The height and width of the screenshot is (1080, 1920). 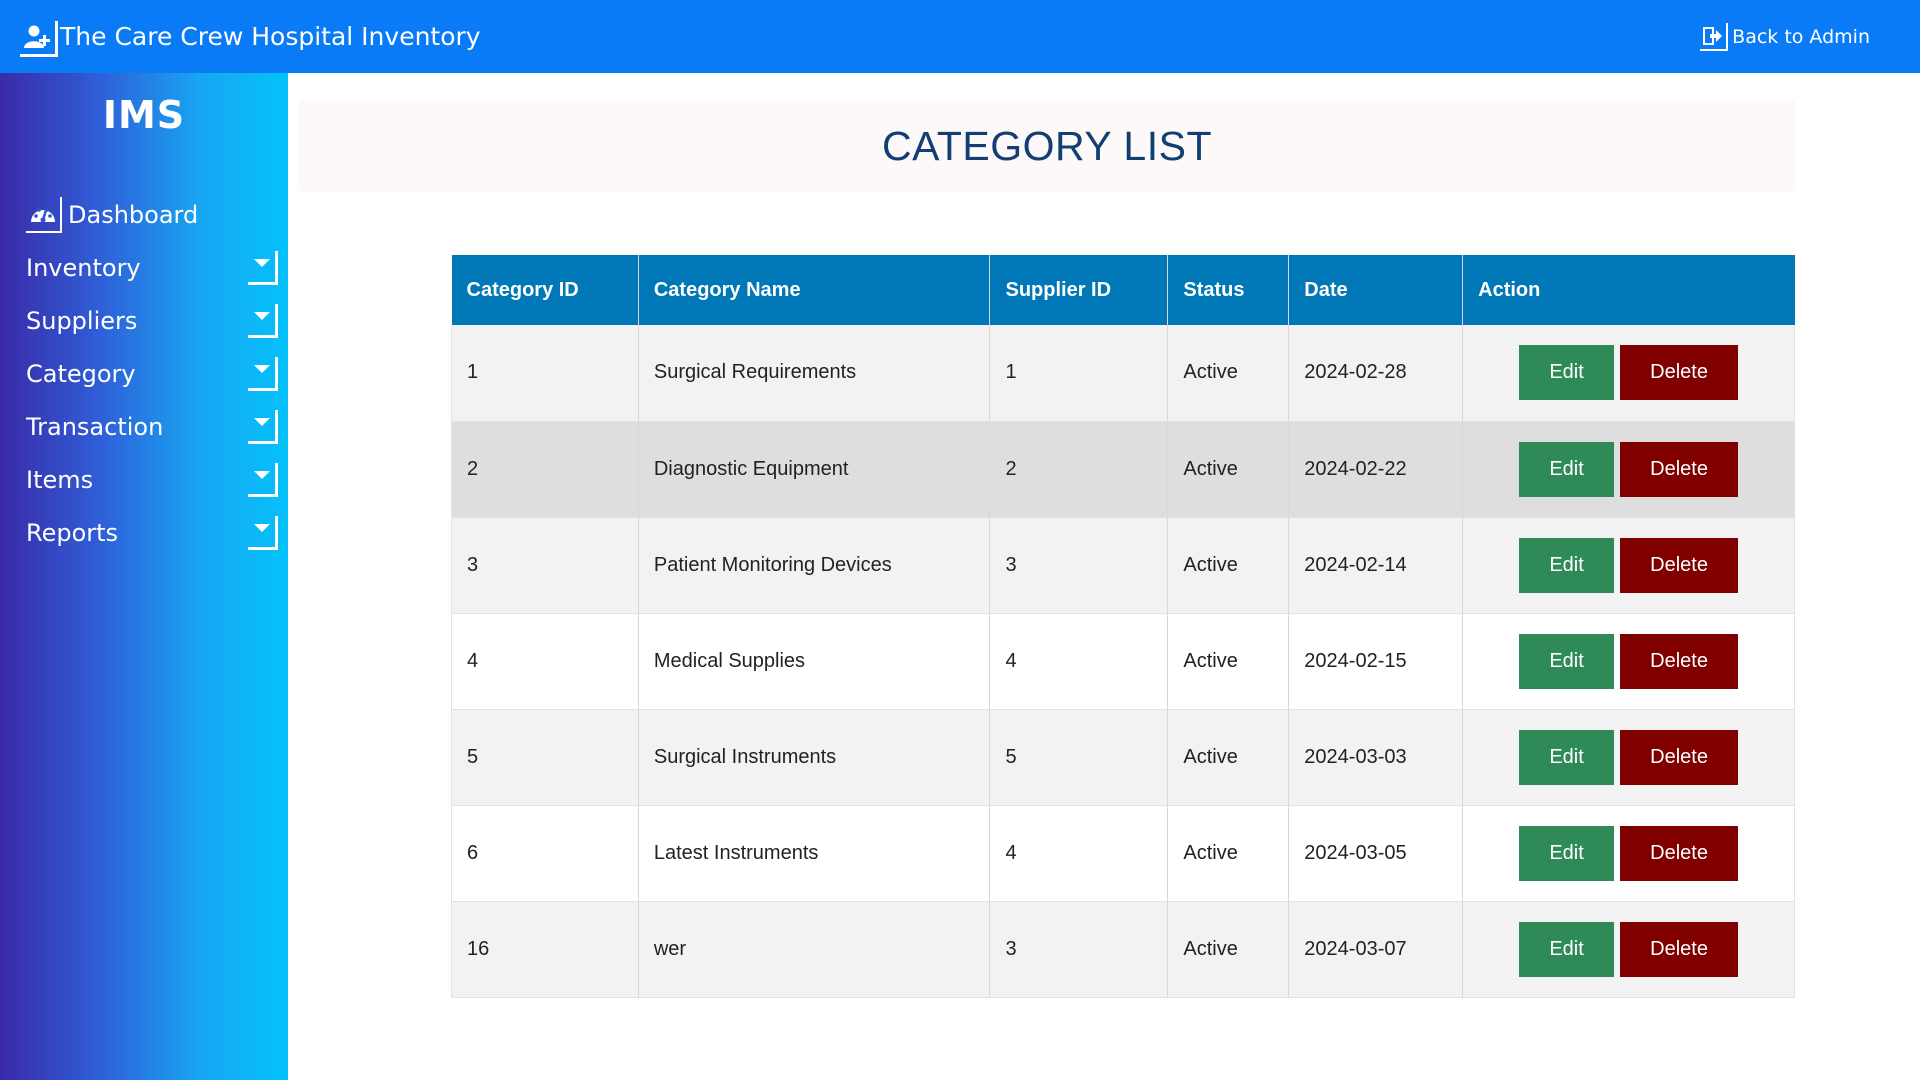 What do you see at coordinates (814, 373) in the screenshot?
I see `cell-category-name: Surgical Requirements` at bounding box center [814, 373].